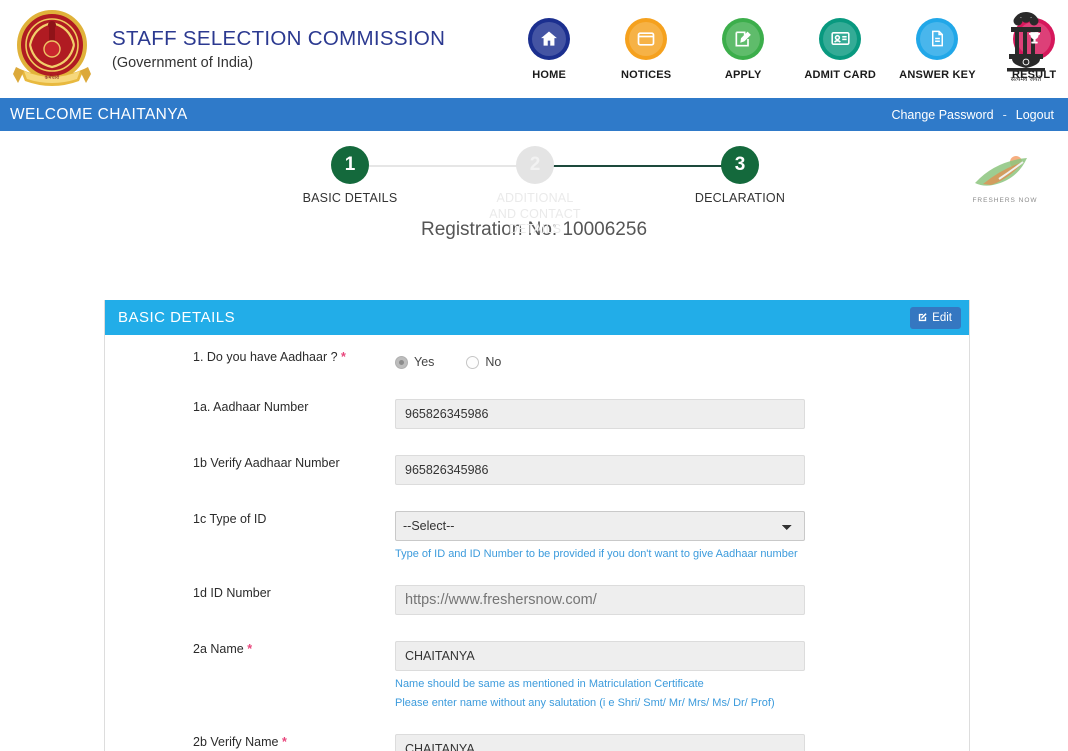 The width and height of the screenshot is (1068, 751). I want to click on radio-dot-no, so click(473, 362).